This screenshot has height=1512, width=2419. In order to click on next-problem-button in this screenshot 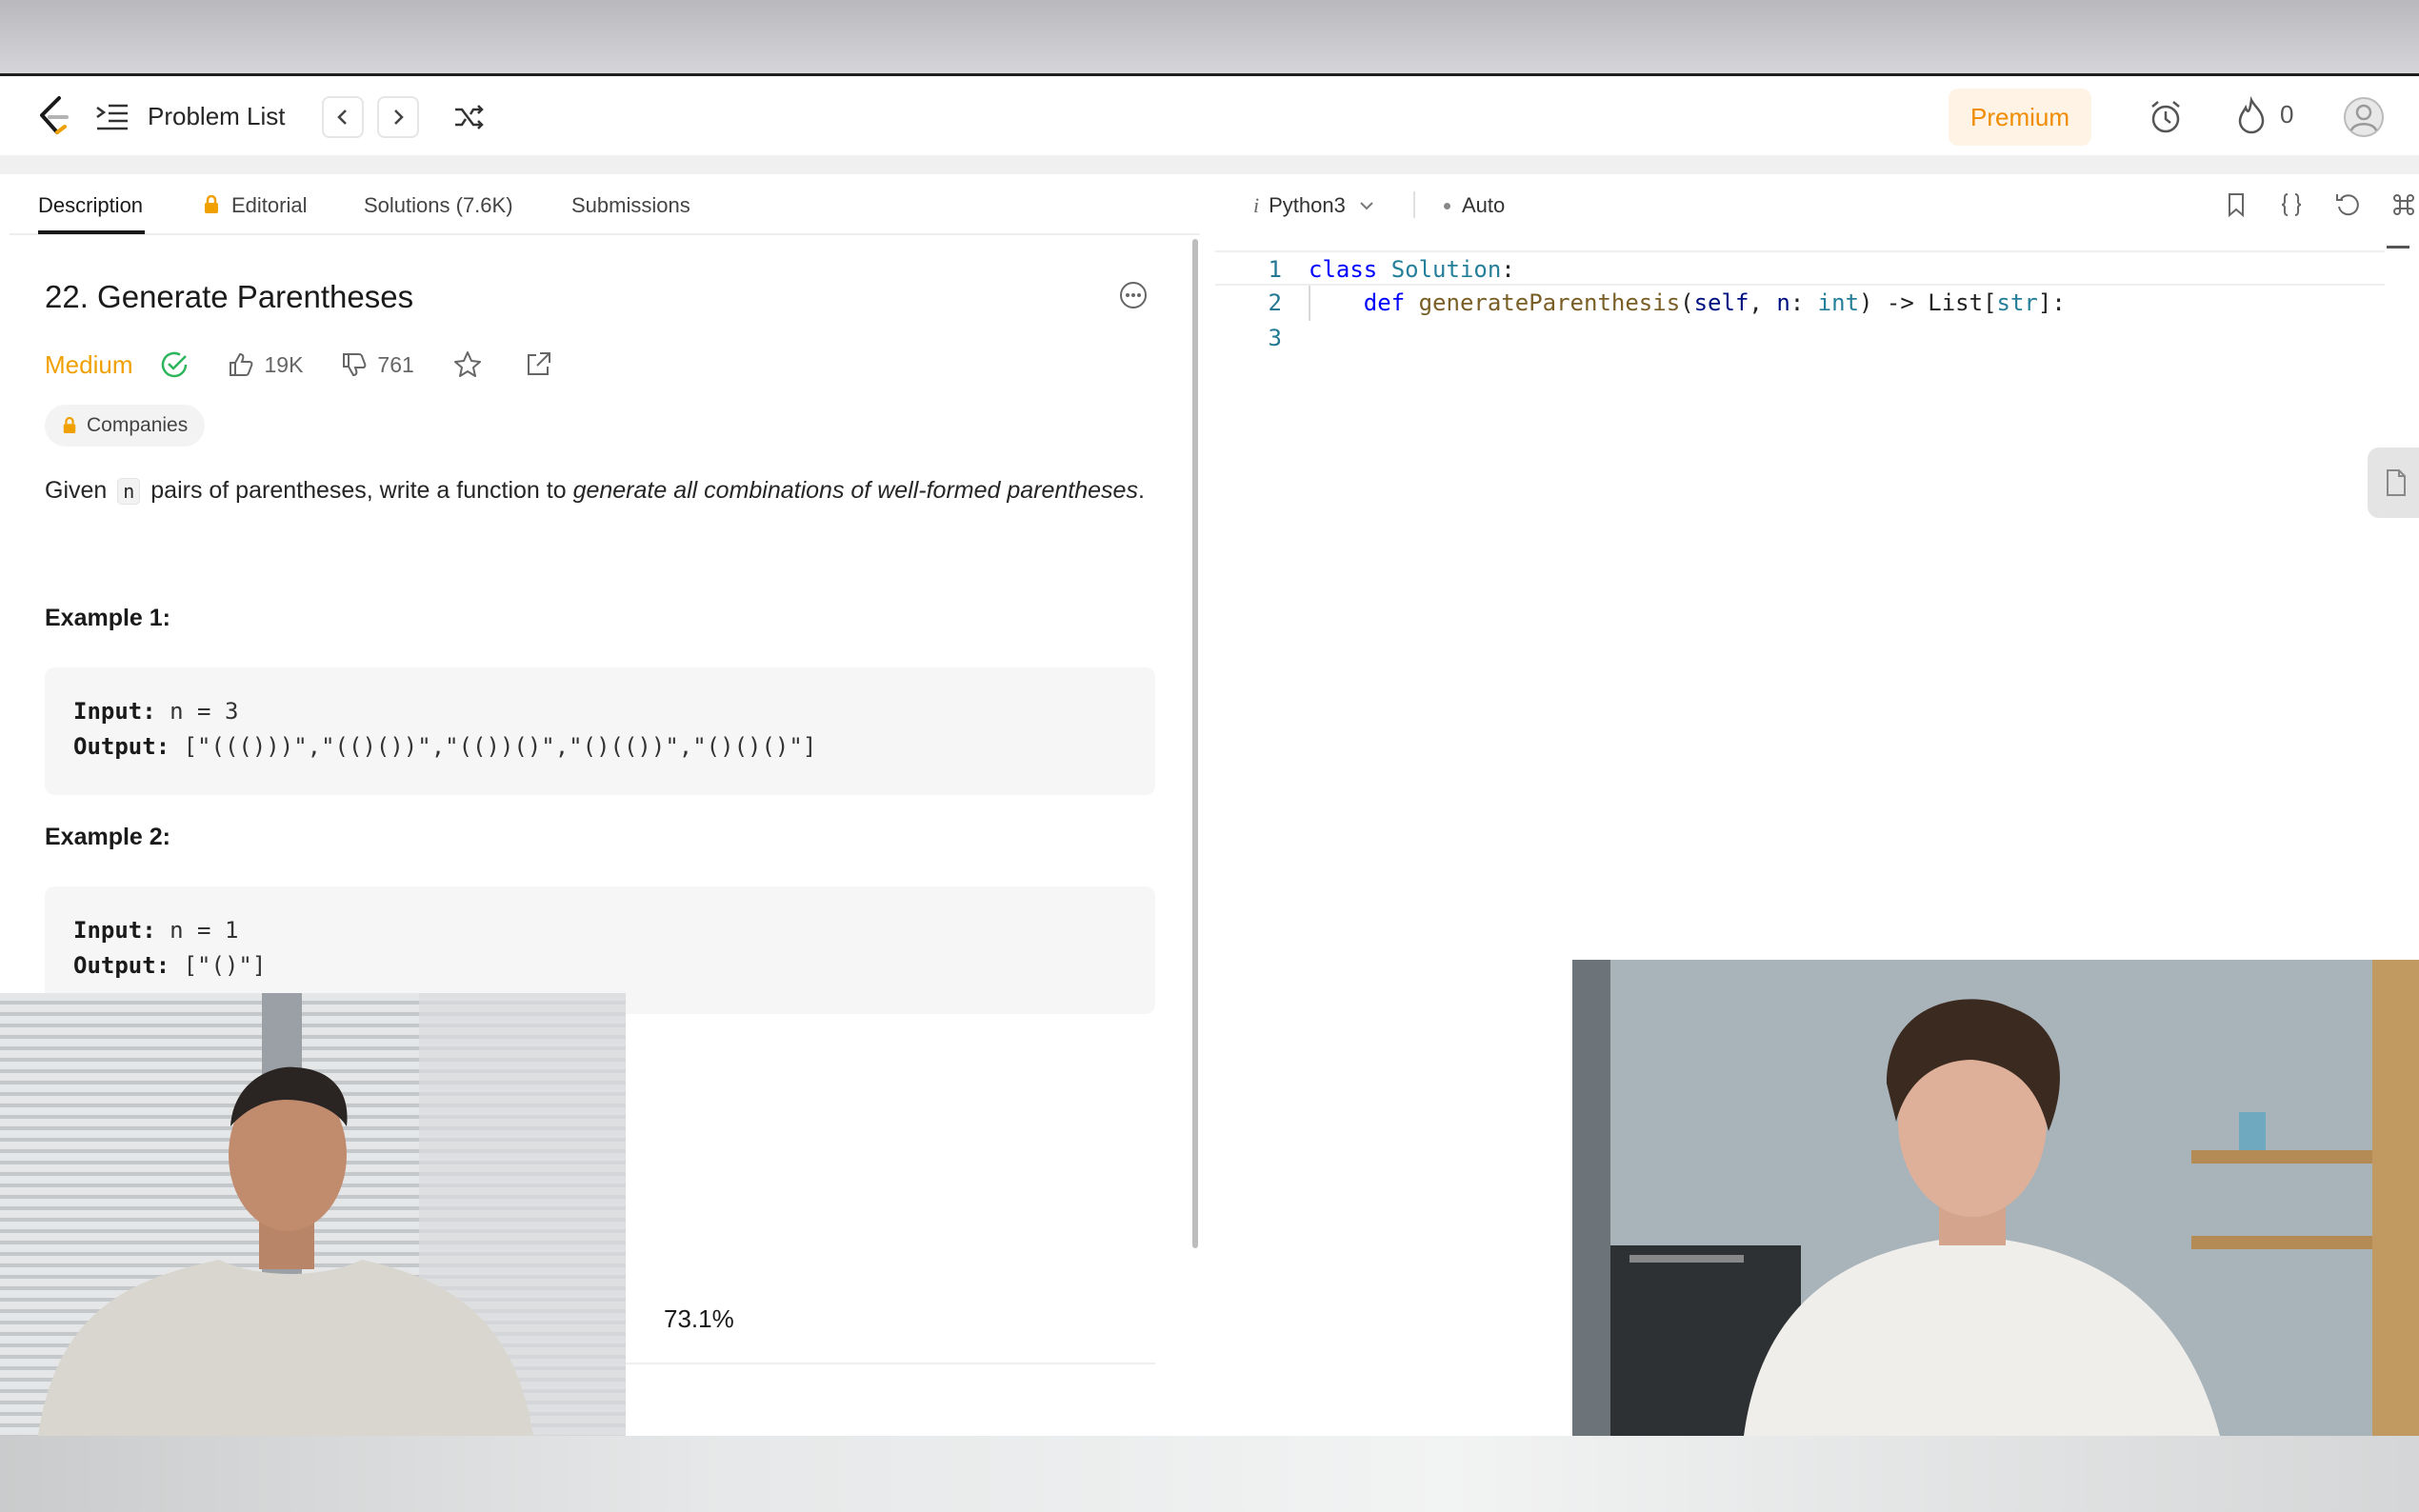, I will do `click(398, 117)`.